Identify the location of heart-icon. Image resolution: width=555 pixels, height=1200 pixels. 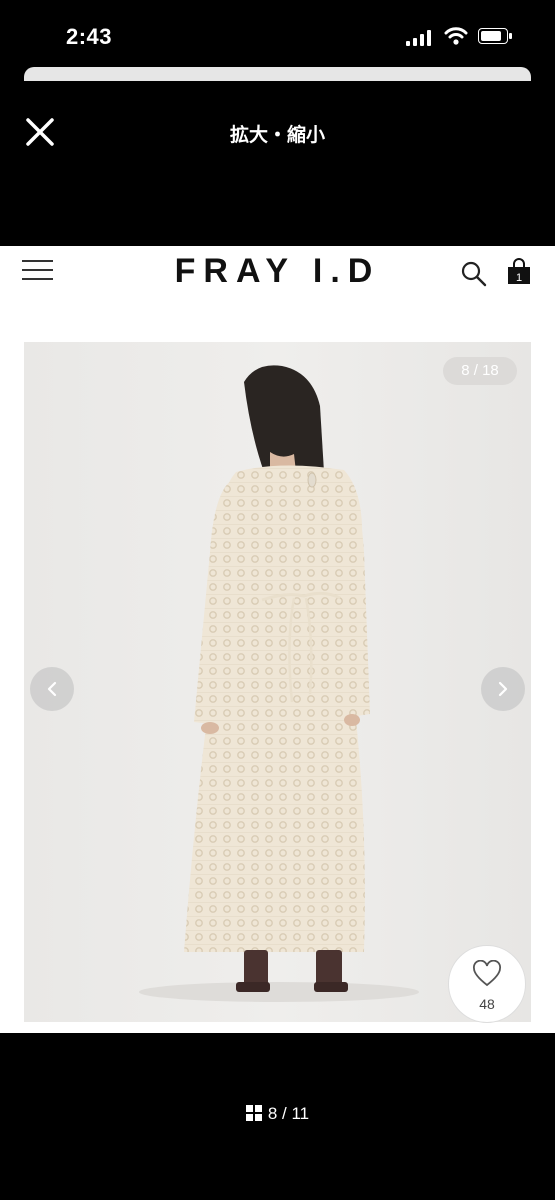
(487, 973).